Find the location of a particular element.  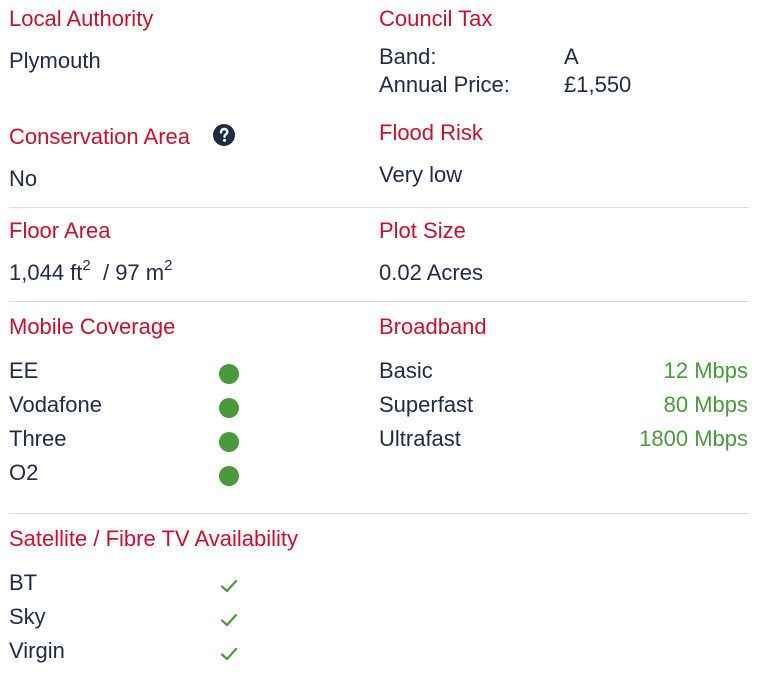

broadband-tier-ultrafast: Ultrafast is located at coordinates (420, 438).